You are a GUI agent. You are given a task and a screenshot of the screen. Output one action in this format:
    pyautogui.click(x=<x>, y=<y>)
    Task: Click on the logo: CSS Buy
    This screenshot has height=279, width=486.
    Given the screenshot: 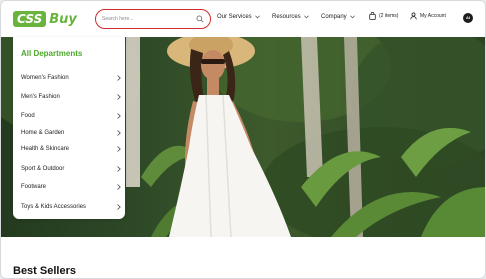 What is the action you would take?
    pyautogui.click(x=45, y=19)
    